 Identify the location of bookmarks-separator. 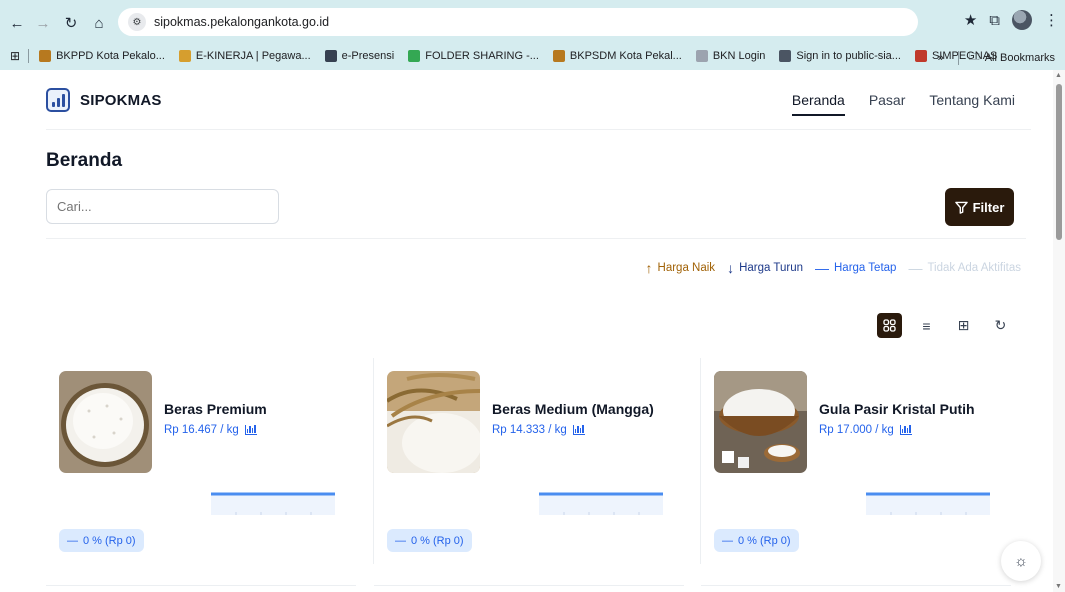
(29, 56).